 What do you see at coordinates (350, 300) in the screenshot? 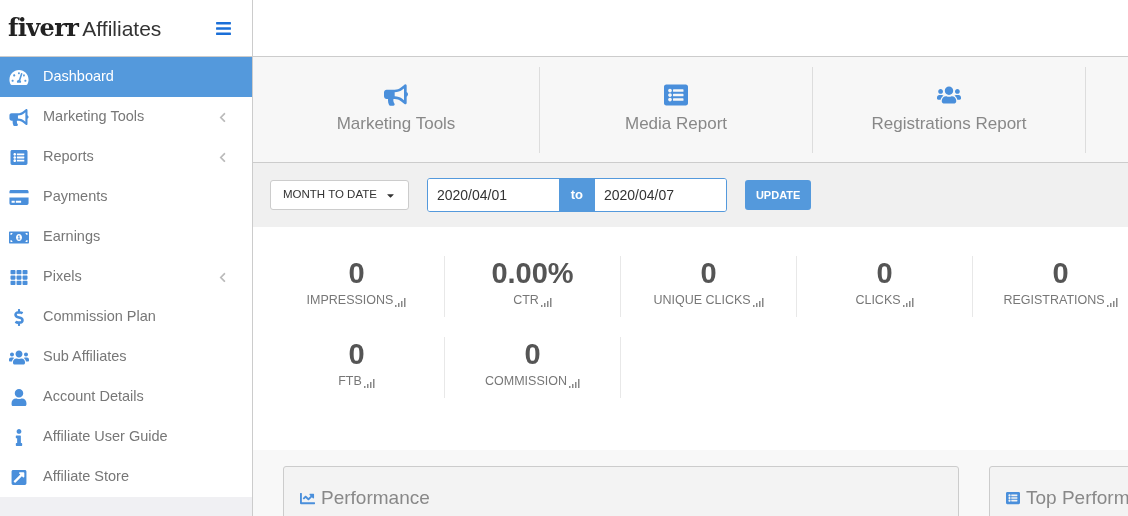
I see `stat-label: IMPRESSIONS` at bounding box center [350, 300].